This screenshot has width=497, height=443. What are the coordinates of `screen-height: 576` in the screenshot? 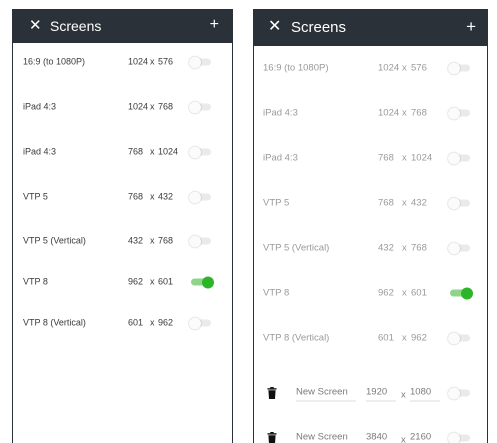 It's located at (419, 68).